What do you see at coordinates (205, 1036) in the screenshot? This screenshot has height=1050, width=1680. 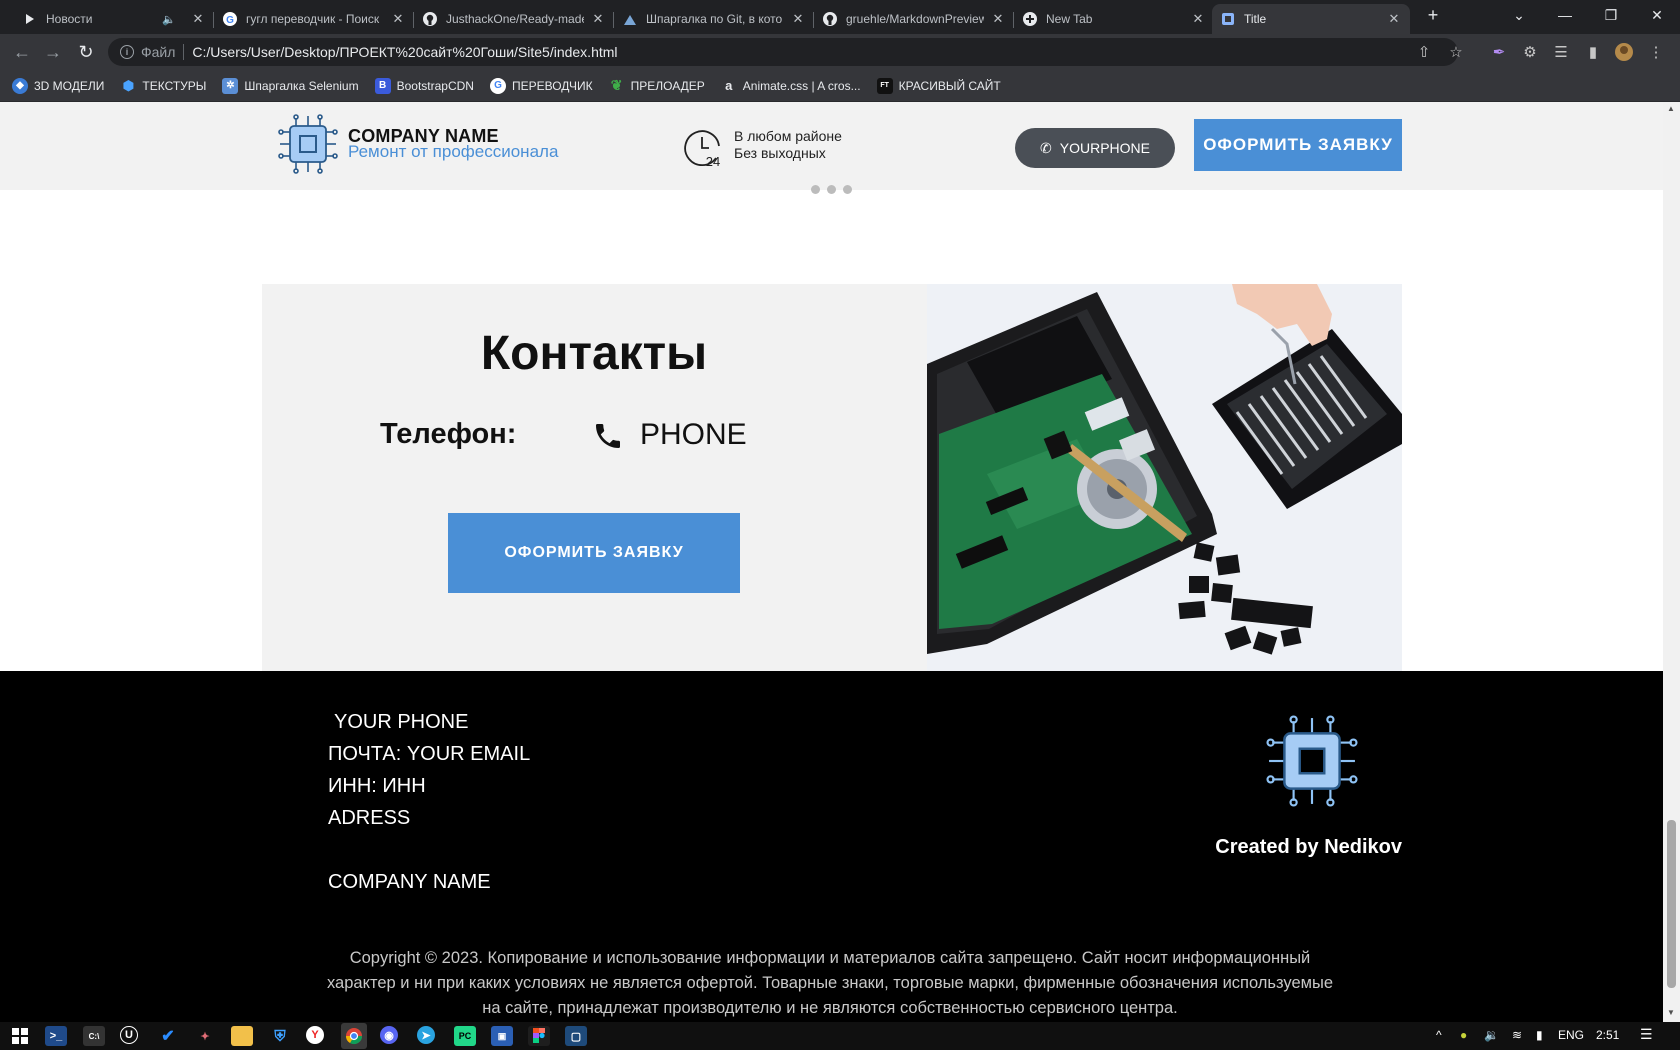 I see `app-icon: ✦` at bounding box center [205, 1036].